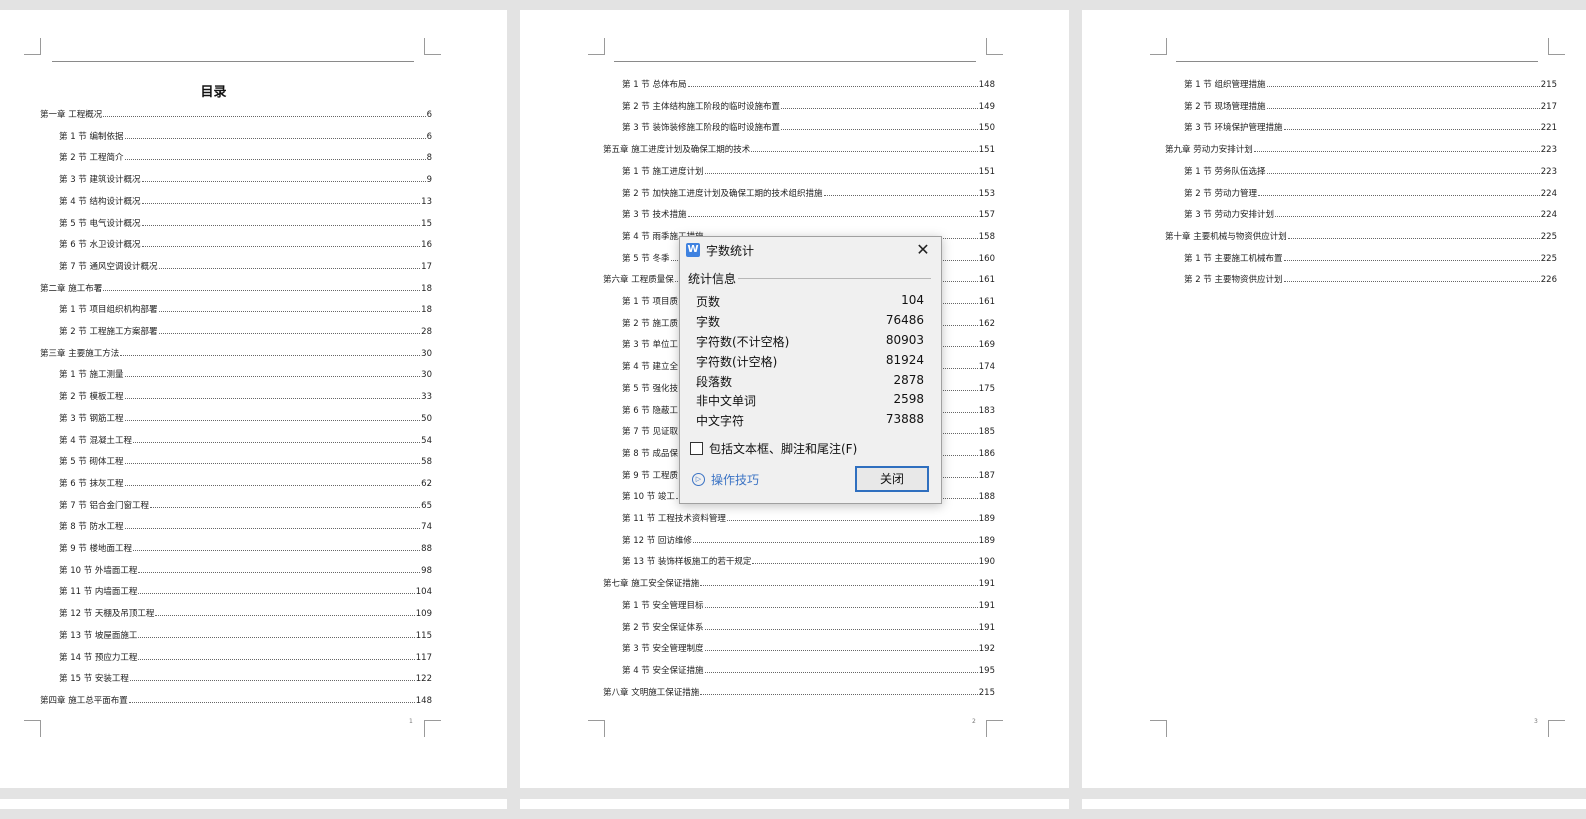  I want to click on toc-entry: 第 14 节 预应力工程 117, so click(245, 657).